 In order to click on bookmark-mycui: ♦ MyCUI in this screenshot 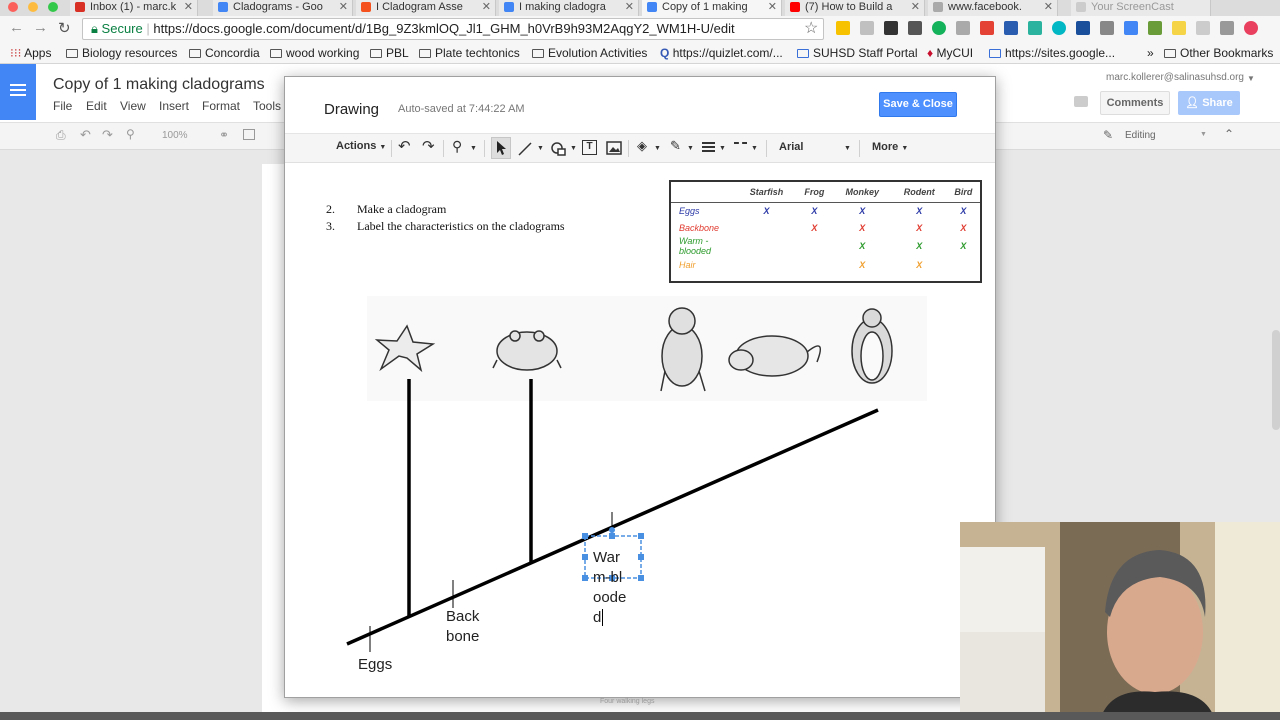, I will do `click(950, 53)`.